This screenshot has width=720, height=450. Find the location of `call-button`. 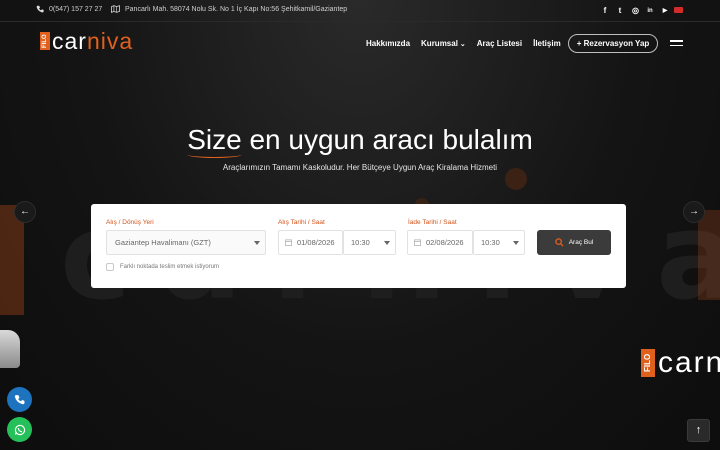

call-button is located at coordinates (19, 399).